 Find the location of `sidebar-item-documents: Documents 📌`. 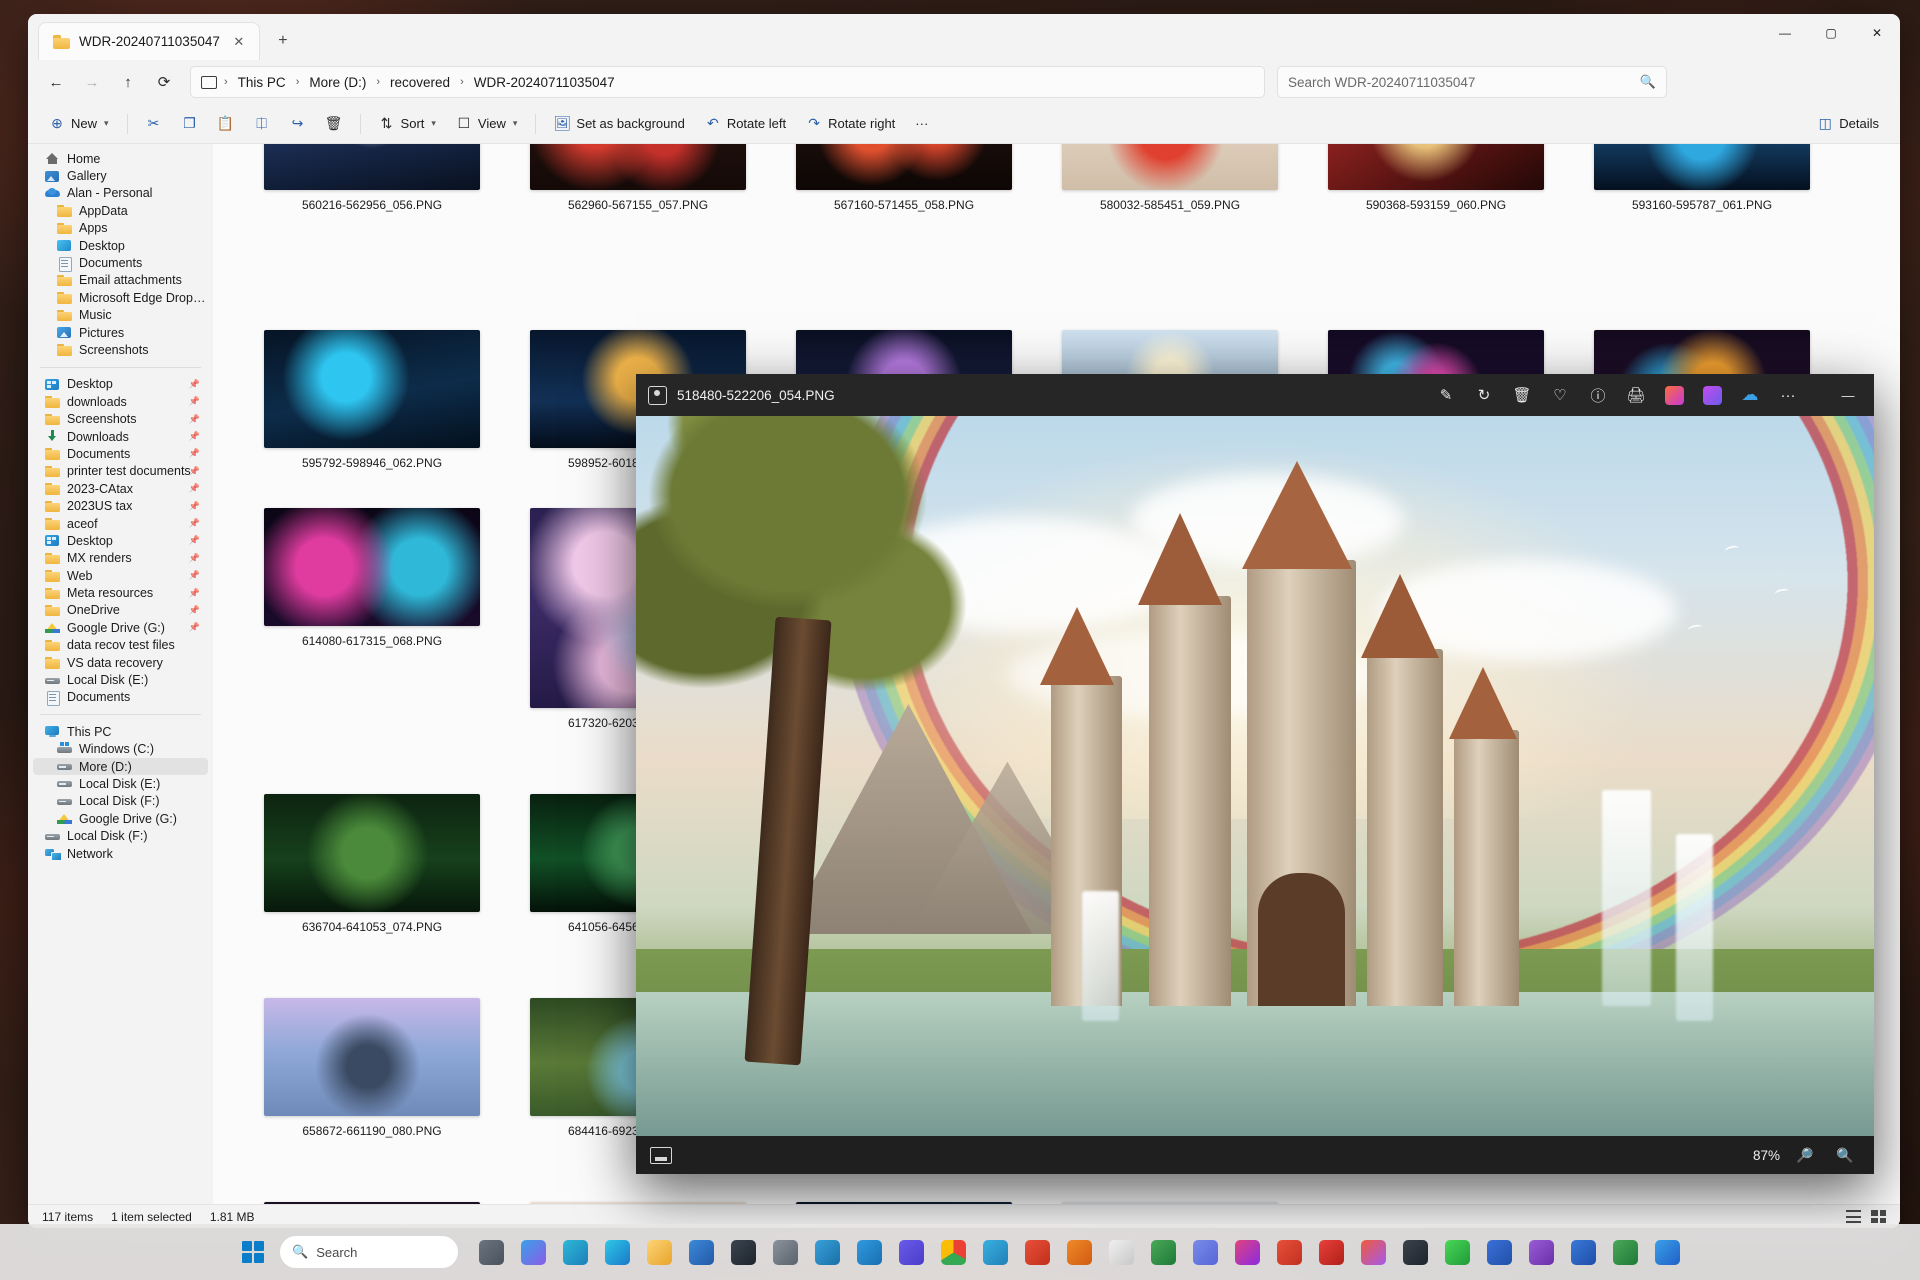

sidebar-item-documents: Documents 📌 is located at coordinates (120, 453).